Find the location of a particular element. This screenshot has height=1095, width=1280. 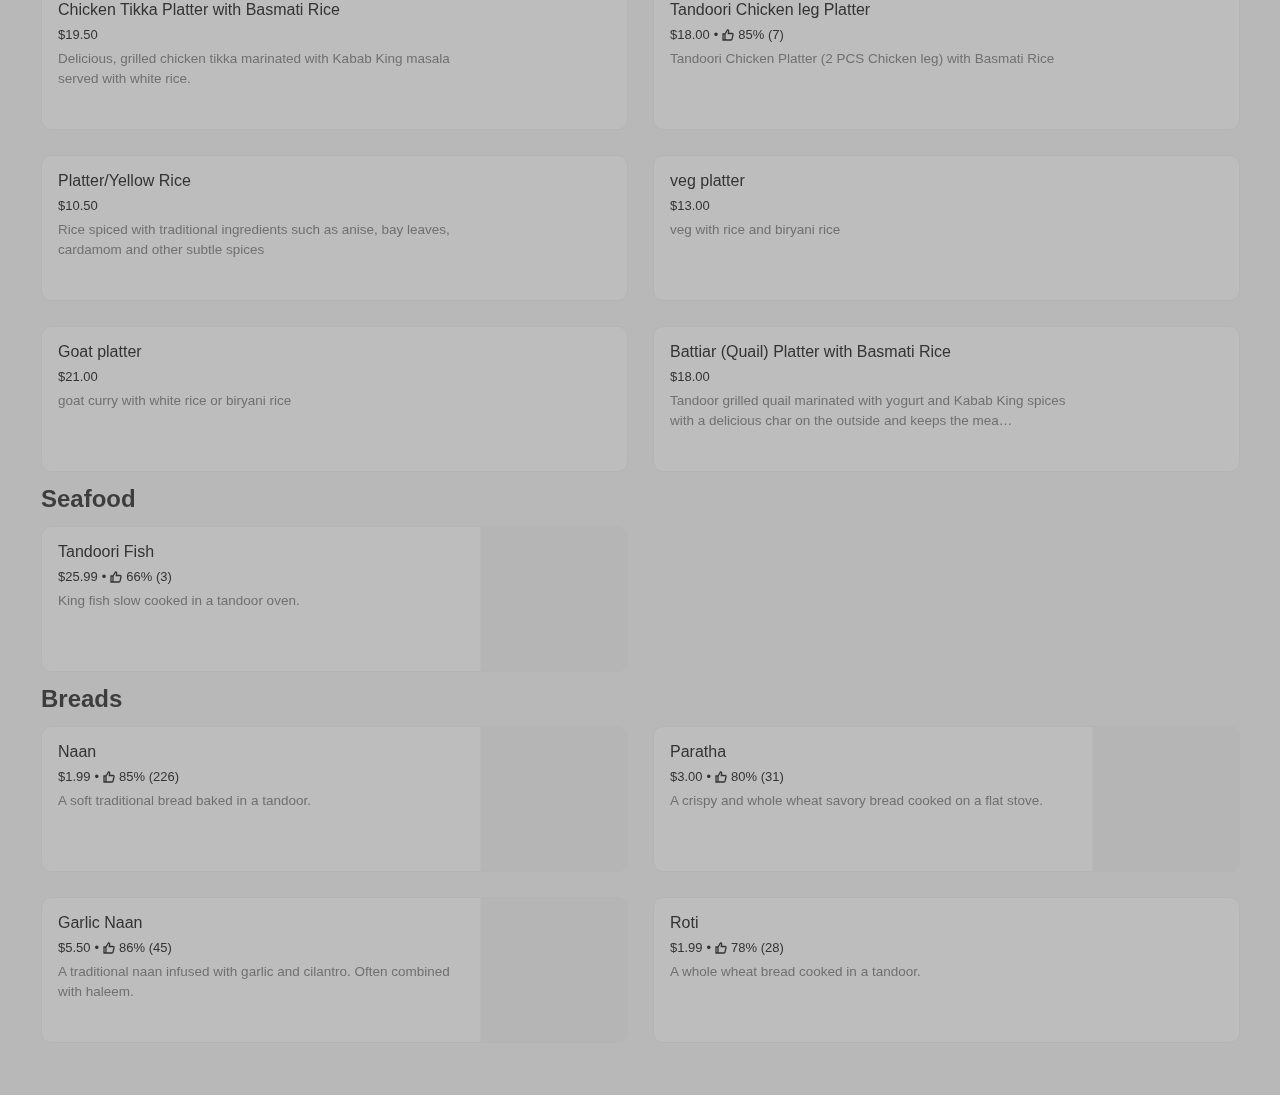

item-name: Naan is located at coordinates (78, 752).